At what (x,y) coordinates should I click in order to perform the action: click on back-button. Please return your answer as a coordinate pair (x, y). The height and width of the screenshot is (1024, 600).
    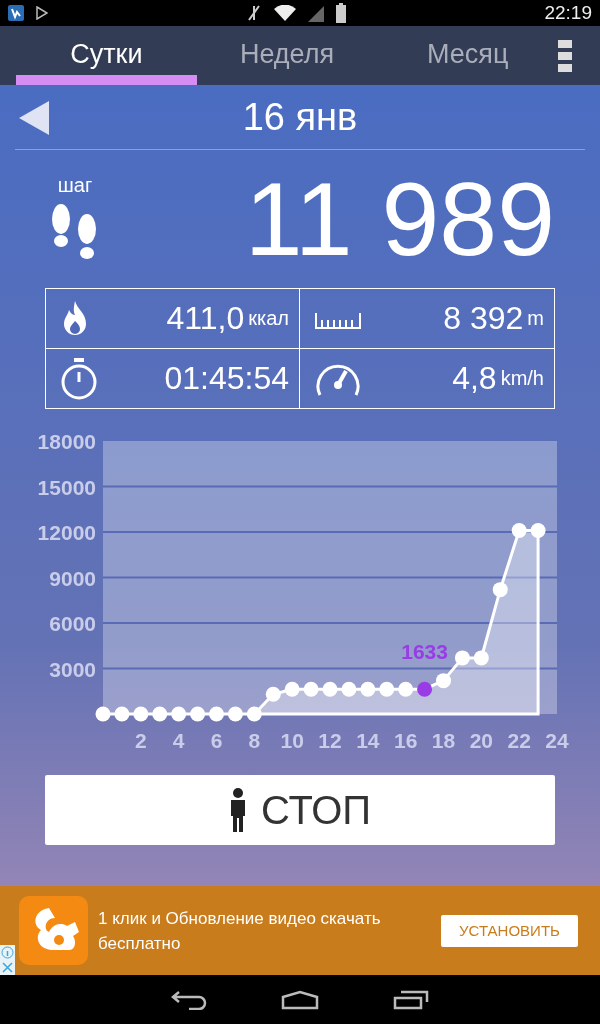
    Looking at the image, I should click on (34, 118).